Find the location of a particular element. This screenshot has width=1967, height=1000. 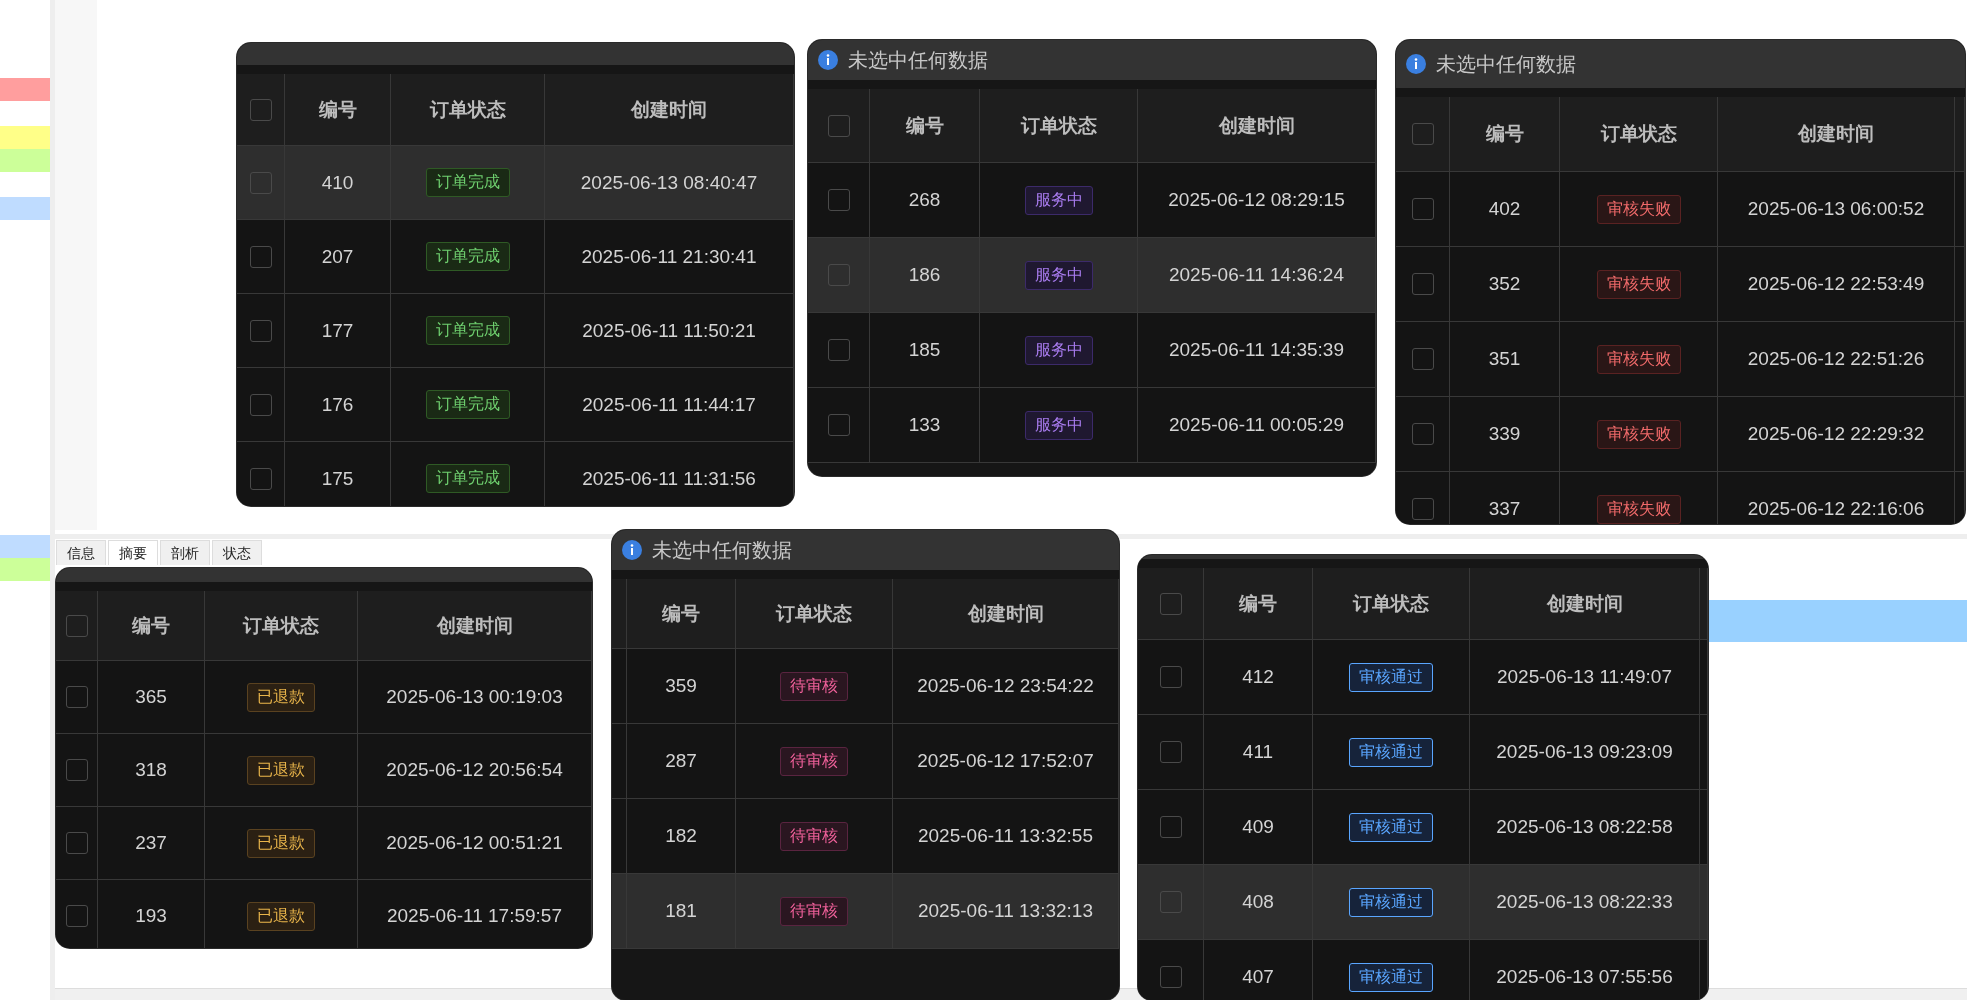

created-time: 2025-06-11 14:35:39 is located at coordinates (1256, 350).